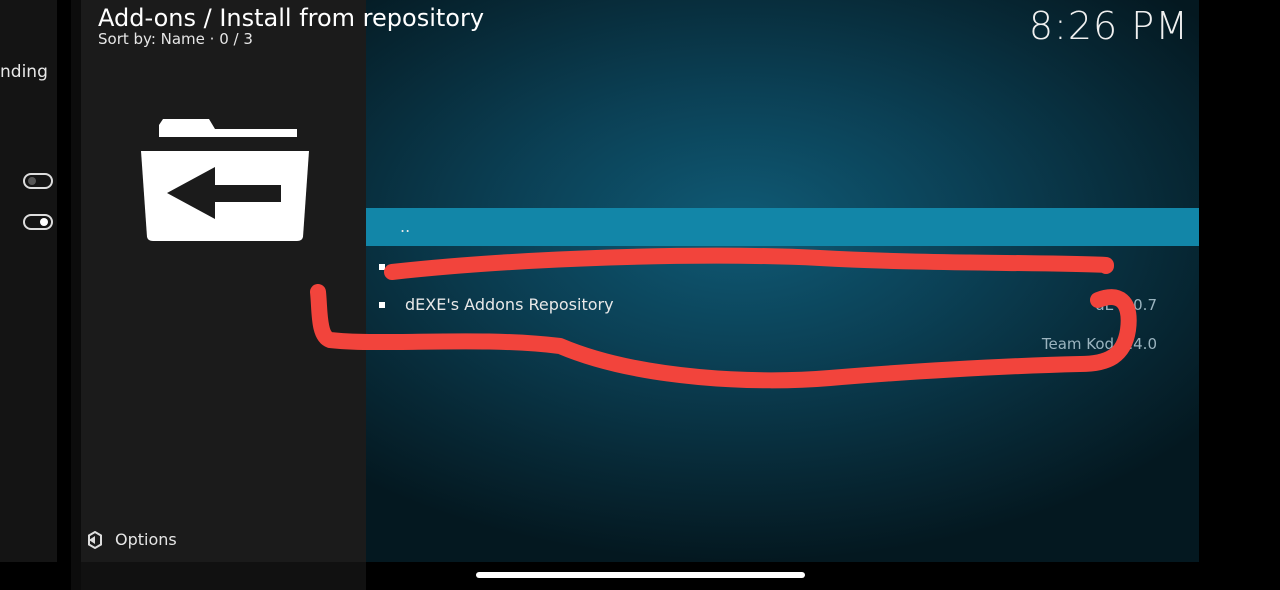 Image resolution: width=1280 pixels, height=590 pixels. What do you see at coordinates (291, 18) in the screenshot?
I see `page-title: Add-ons / Install from repository` at bounding box center [291, 18].